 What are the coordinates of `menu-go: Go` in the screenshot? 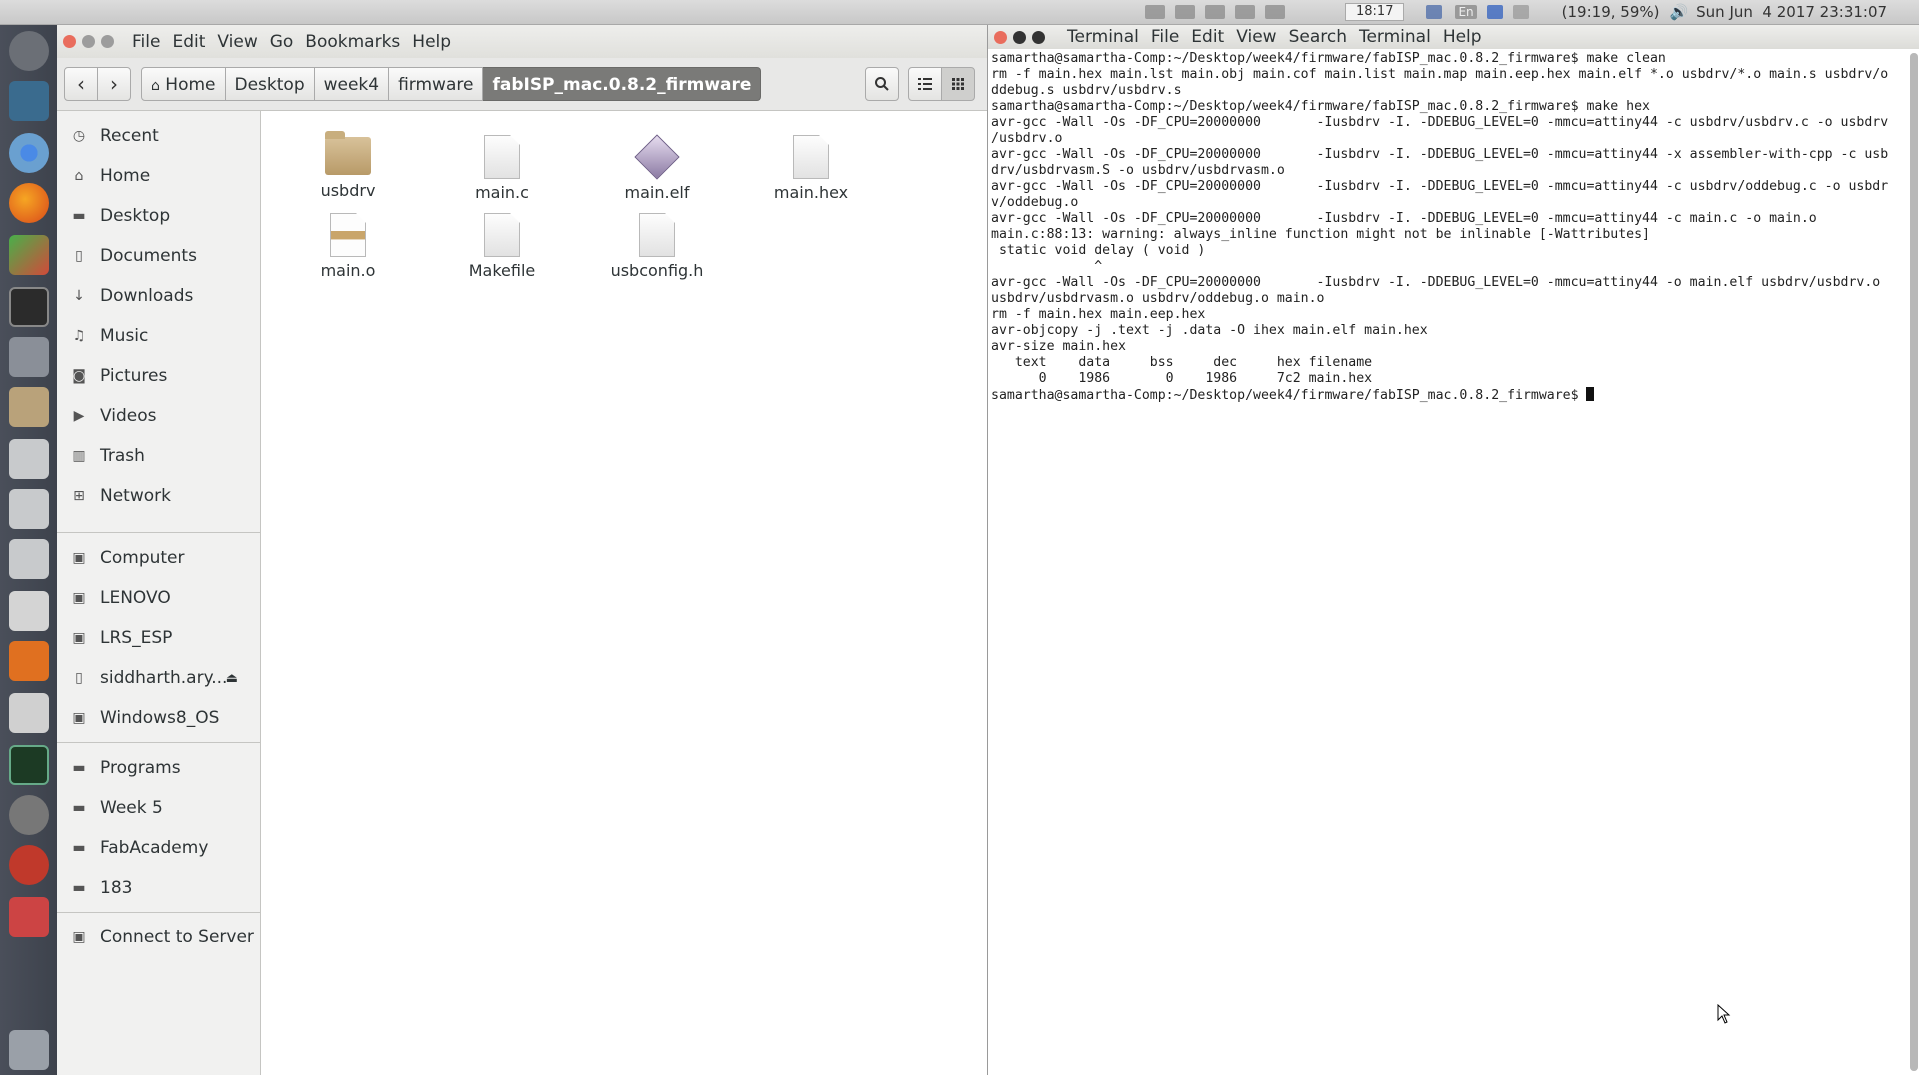 It's located at (282, 42).